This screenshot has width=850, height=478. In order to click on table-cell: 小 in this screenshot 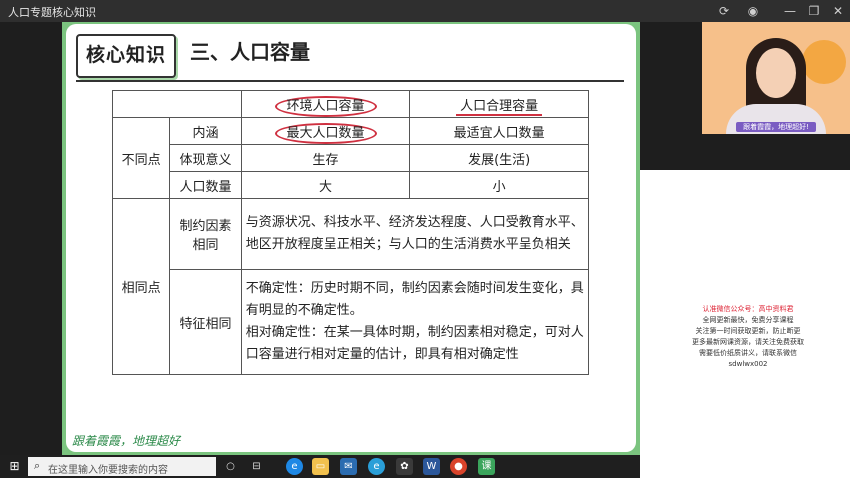, I will do `click(499, 185)`.